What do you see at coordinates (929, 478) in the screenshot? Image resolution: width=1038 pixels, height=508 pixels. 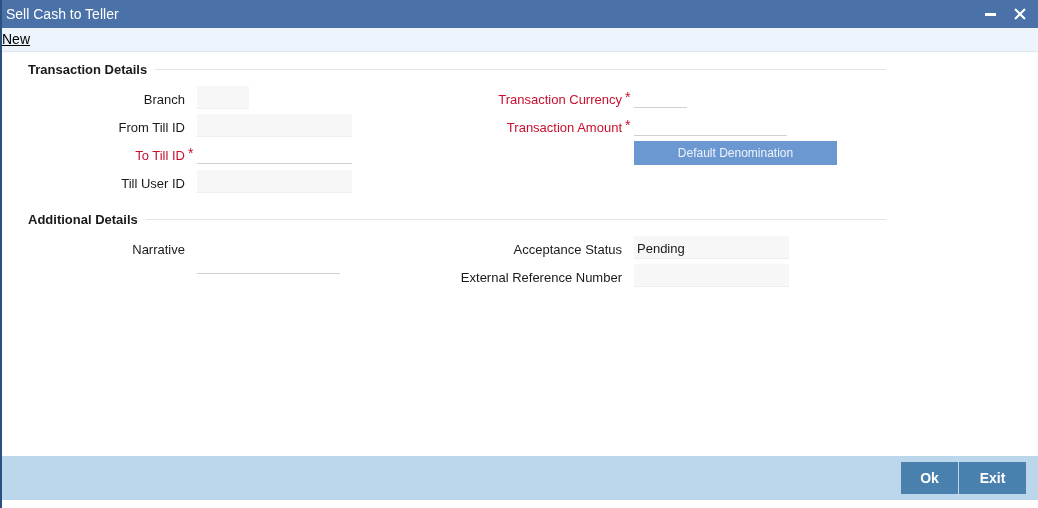 I see `ok-button: Ok` at bounding box center [929, 478].